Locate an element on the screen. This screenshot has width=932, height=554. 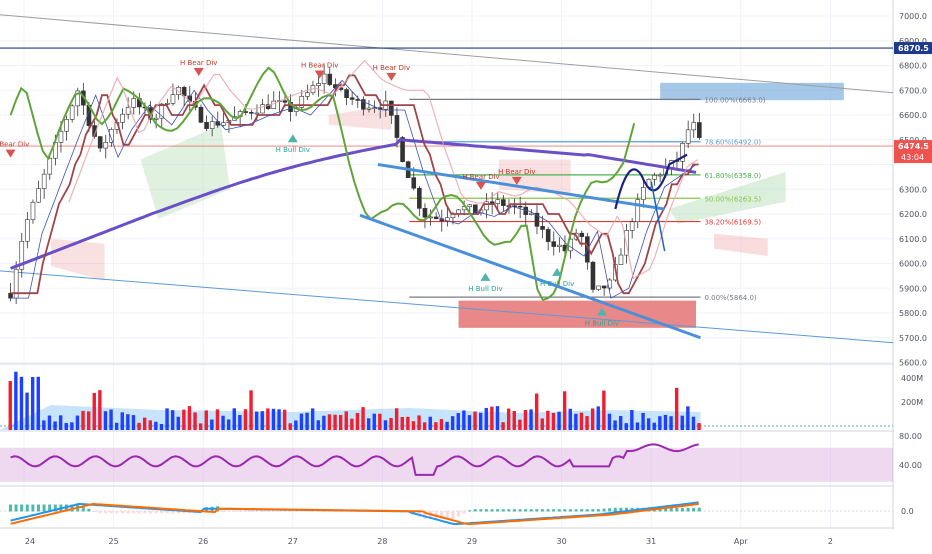
price-tick-label: 6100.0 is located at coordinates (913, 239).